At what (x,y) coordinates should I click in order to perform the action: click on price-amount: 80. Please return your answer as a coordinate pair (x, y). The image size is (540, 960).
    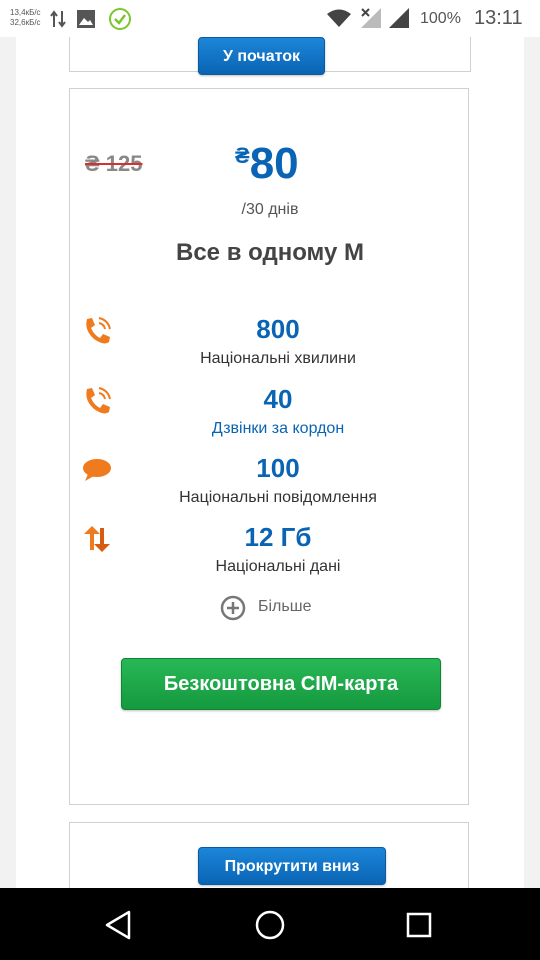
    Looking at the image, I should click on (274, 163).